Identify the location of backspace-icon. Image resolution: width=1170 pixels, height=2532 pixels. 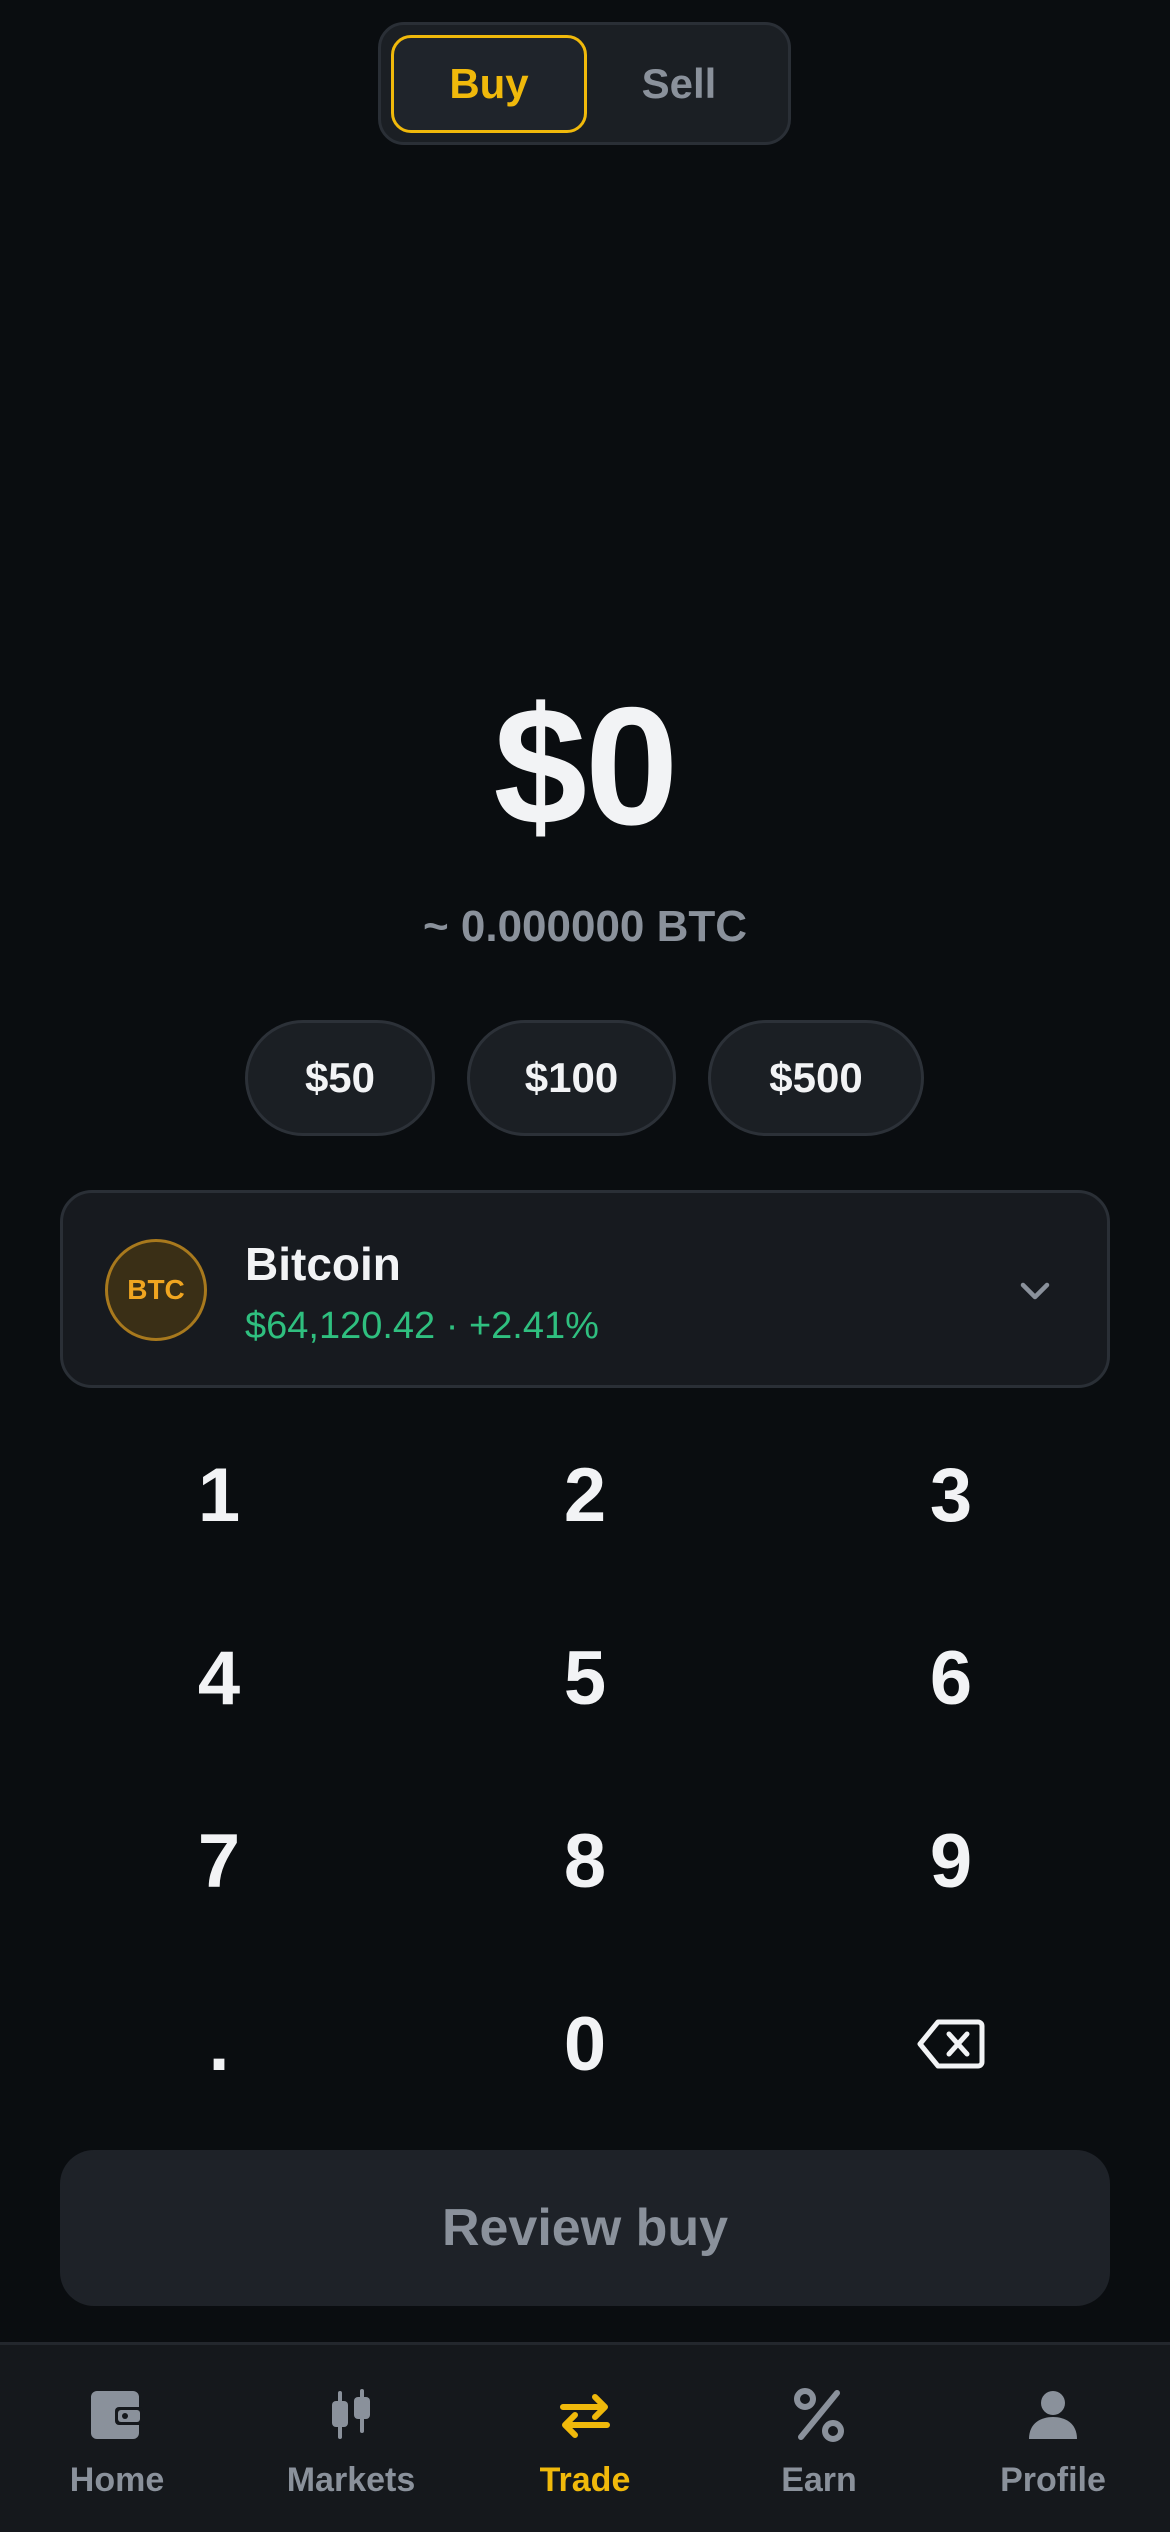
(951, 2044).